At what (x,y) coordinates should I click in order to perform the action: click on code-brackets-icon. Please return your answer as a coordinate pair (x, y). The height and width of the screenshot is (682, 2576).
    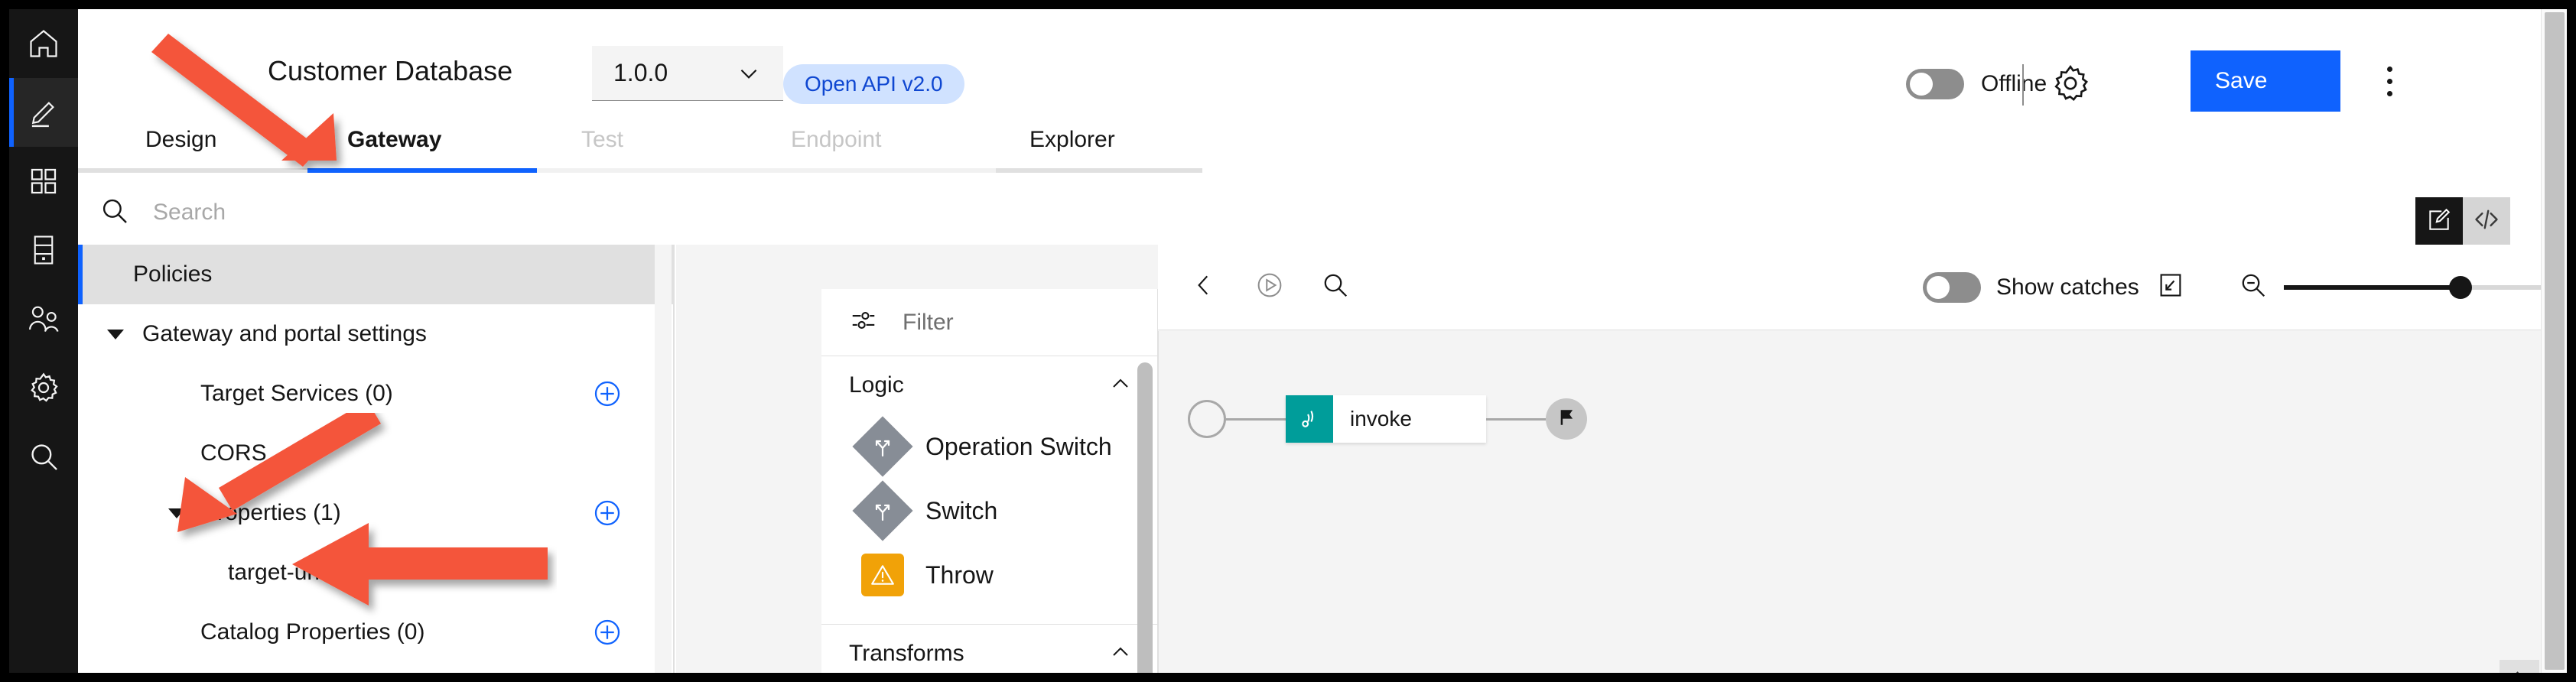
    Looking at the image, I should click on (2486, 221).